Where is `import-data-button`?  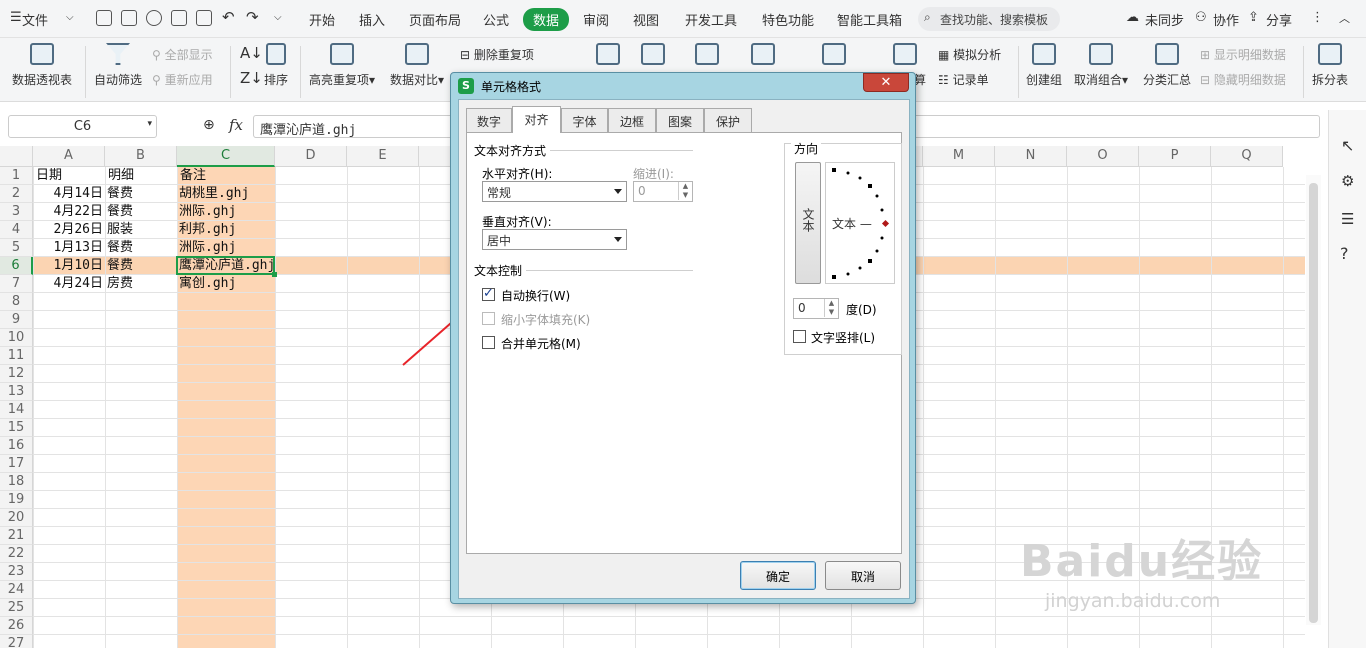
import-data-button is located at coordinates (707, 57).